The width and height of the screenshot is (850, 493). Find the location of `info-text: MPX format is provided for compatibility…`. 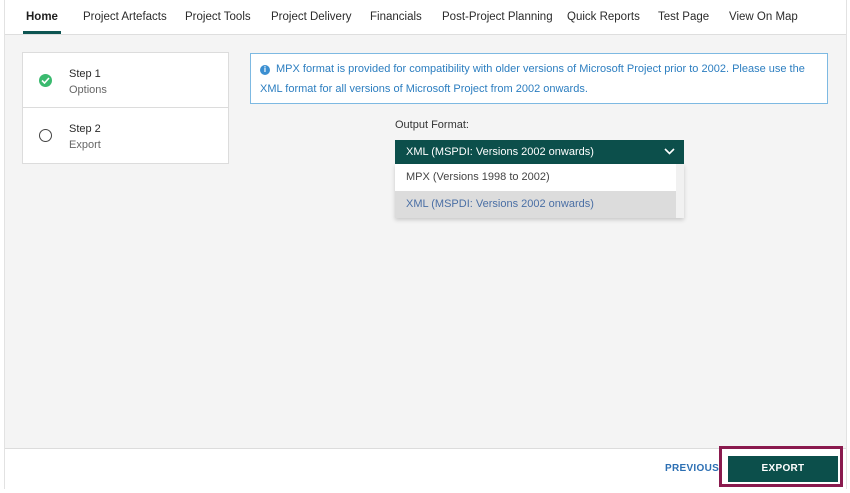

info-text: MPX format is provided for compatibility… is located at coordinates (532, 79).